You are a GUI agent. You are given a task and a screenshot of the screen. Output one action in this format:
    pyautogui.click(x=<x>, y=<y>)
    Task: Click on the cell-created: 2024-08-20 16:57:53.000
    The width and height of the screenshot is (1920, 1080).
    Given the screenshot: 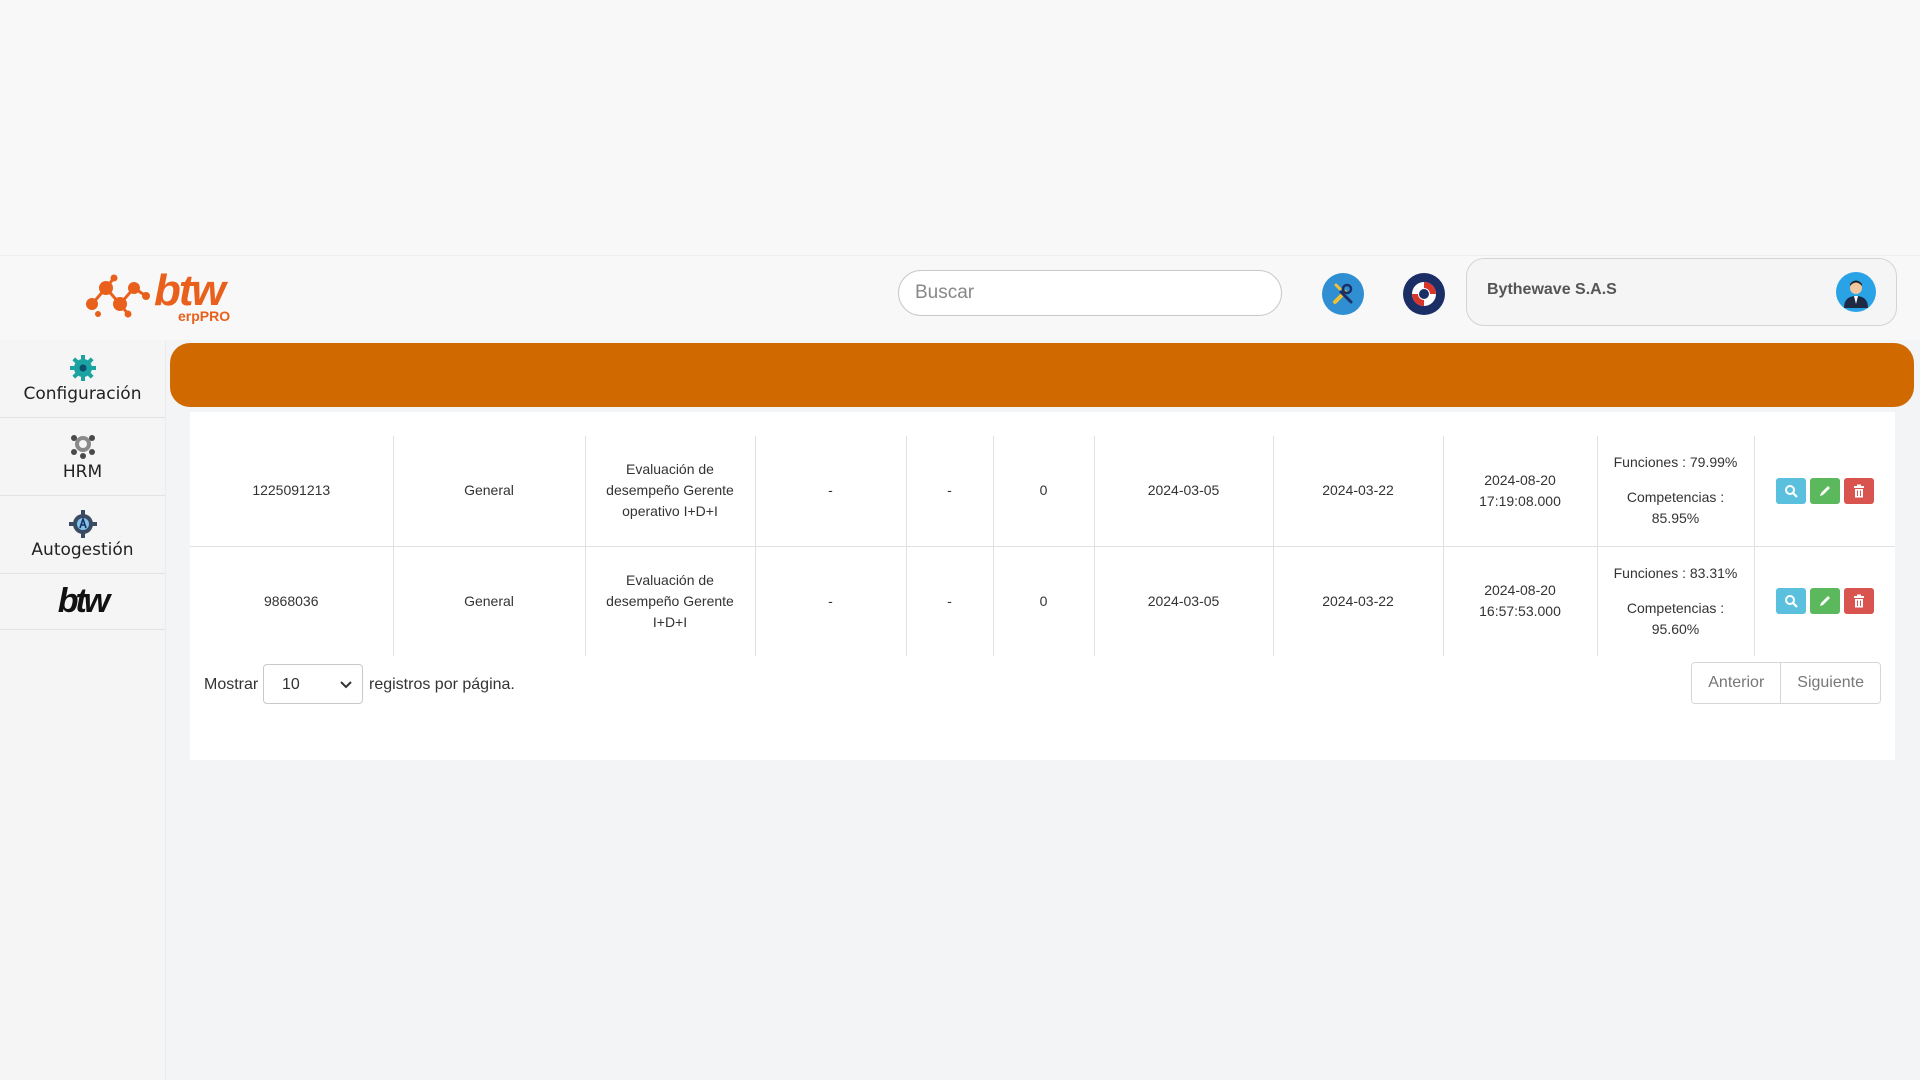 What is the action you would take?
    pyautogui.click(x=1520, y=601)
    